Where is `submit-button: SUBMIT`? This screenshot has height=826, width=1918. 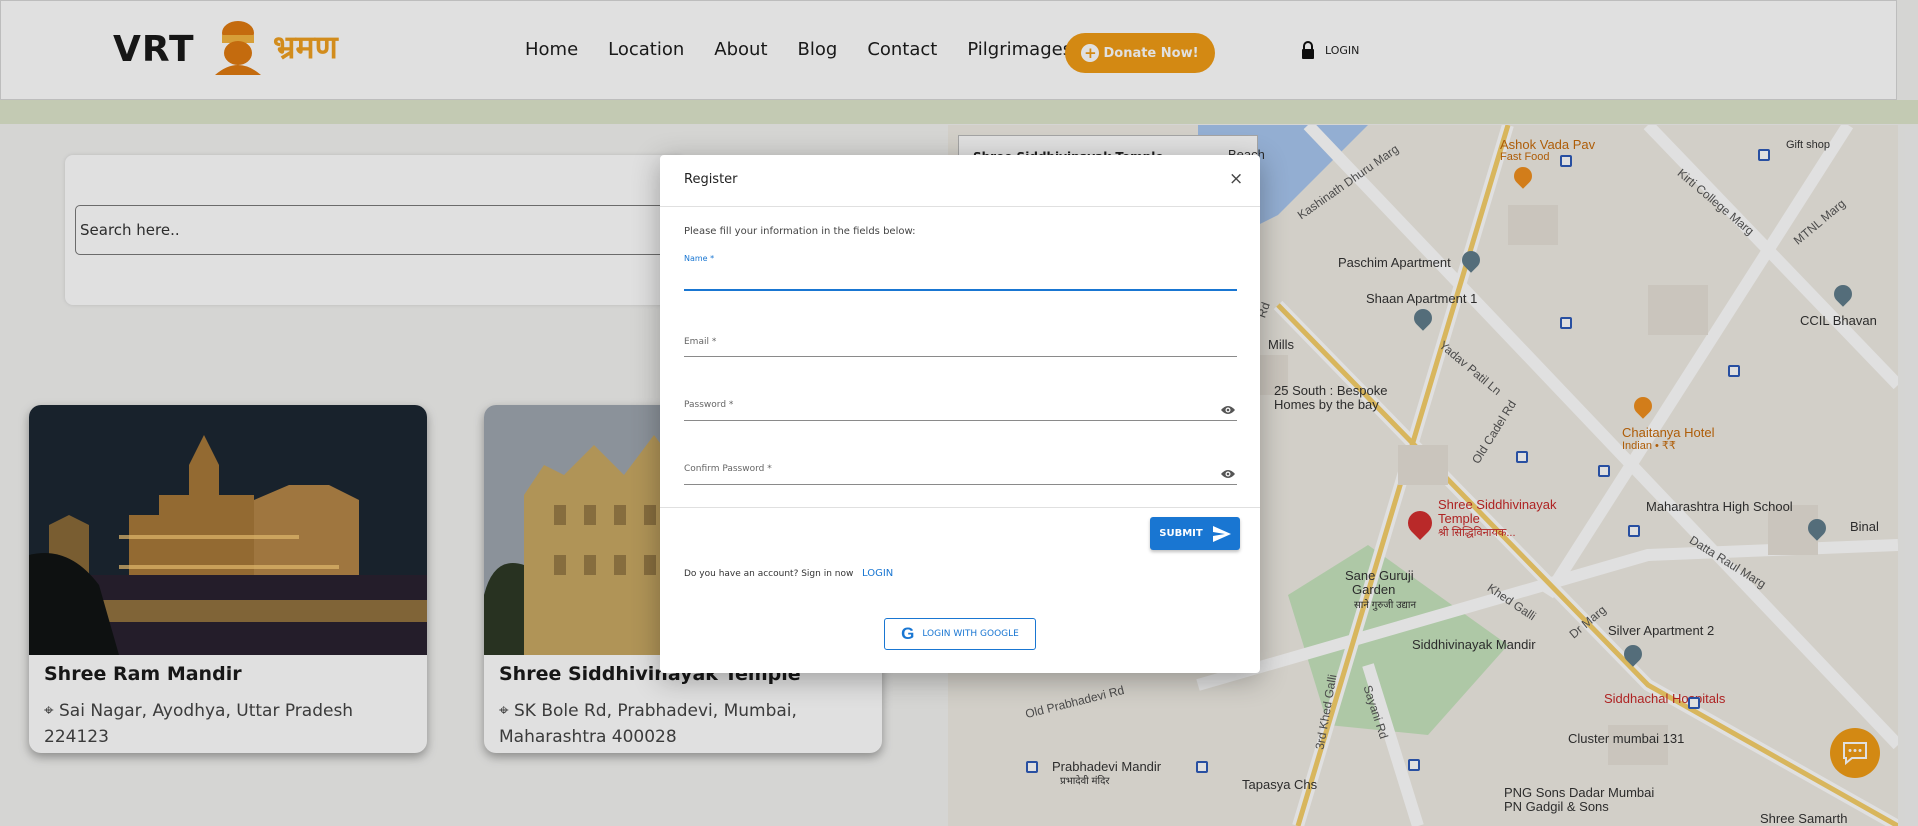 submit-button: SUBMIT is located at coordinates (1195, 533).